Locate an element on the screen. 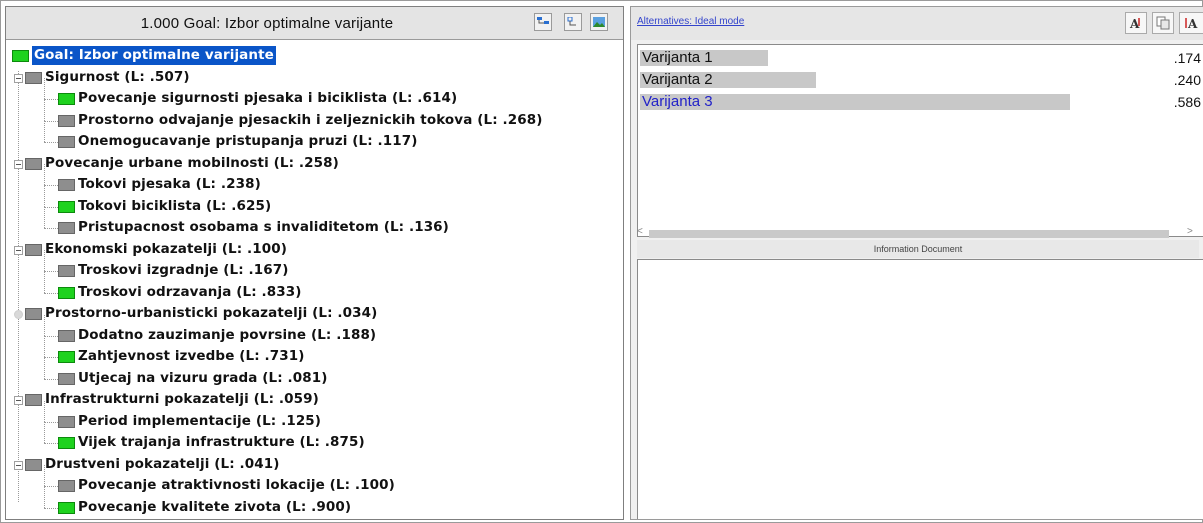  scrollbar-thumb is located at coordinates (909, 234).